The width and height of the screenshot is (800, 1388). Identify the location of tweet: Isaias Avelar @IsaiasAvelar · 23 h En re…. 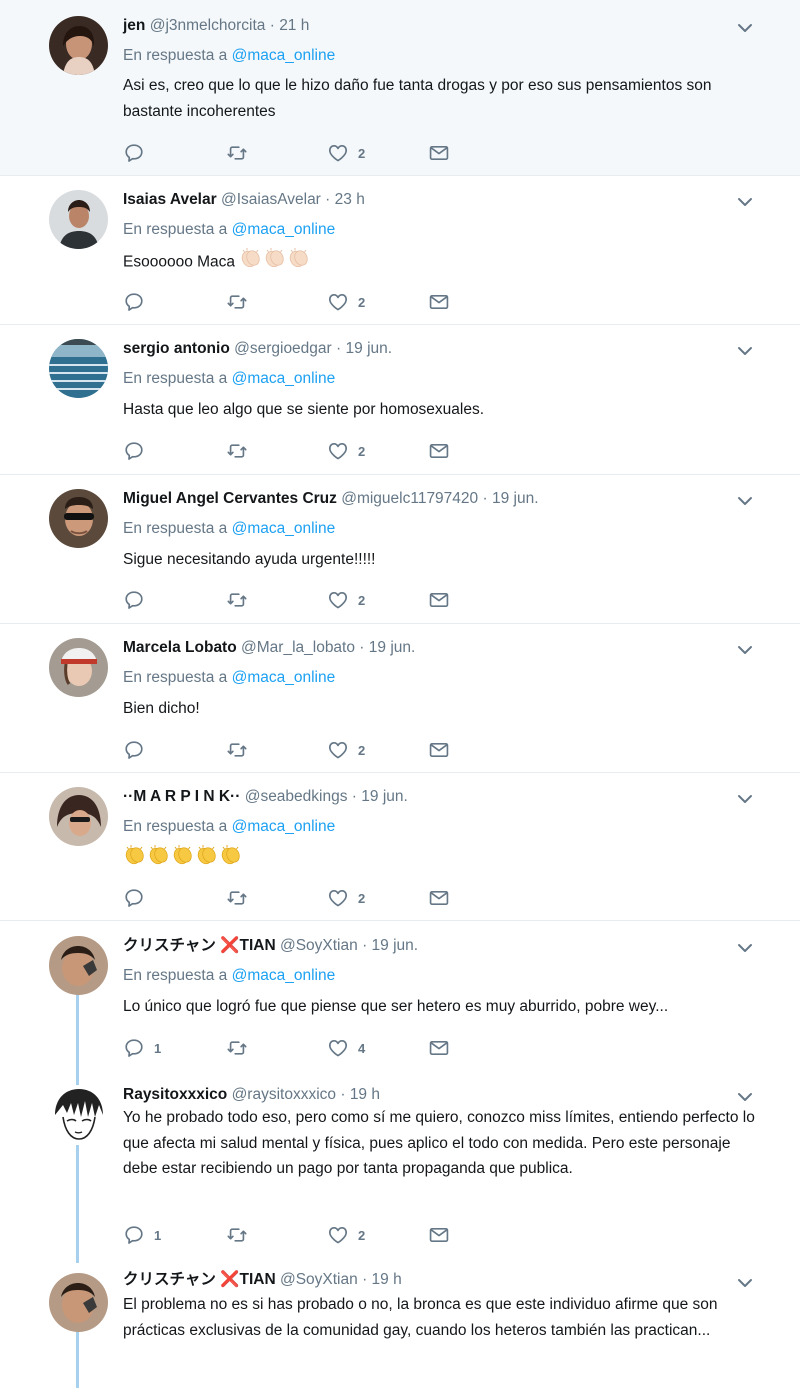
(400, 250).